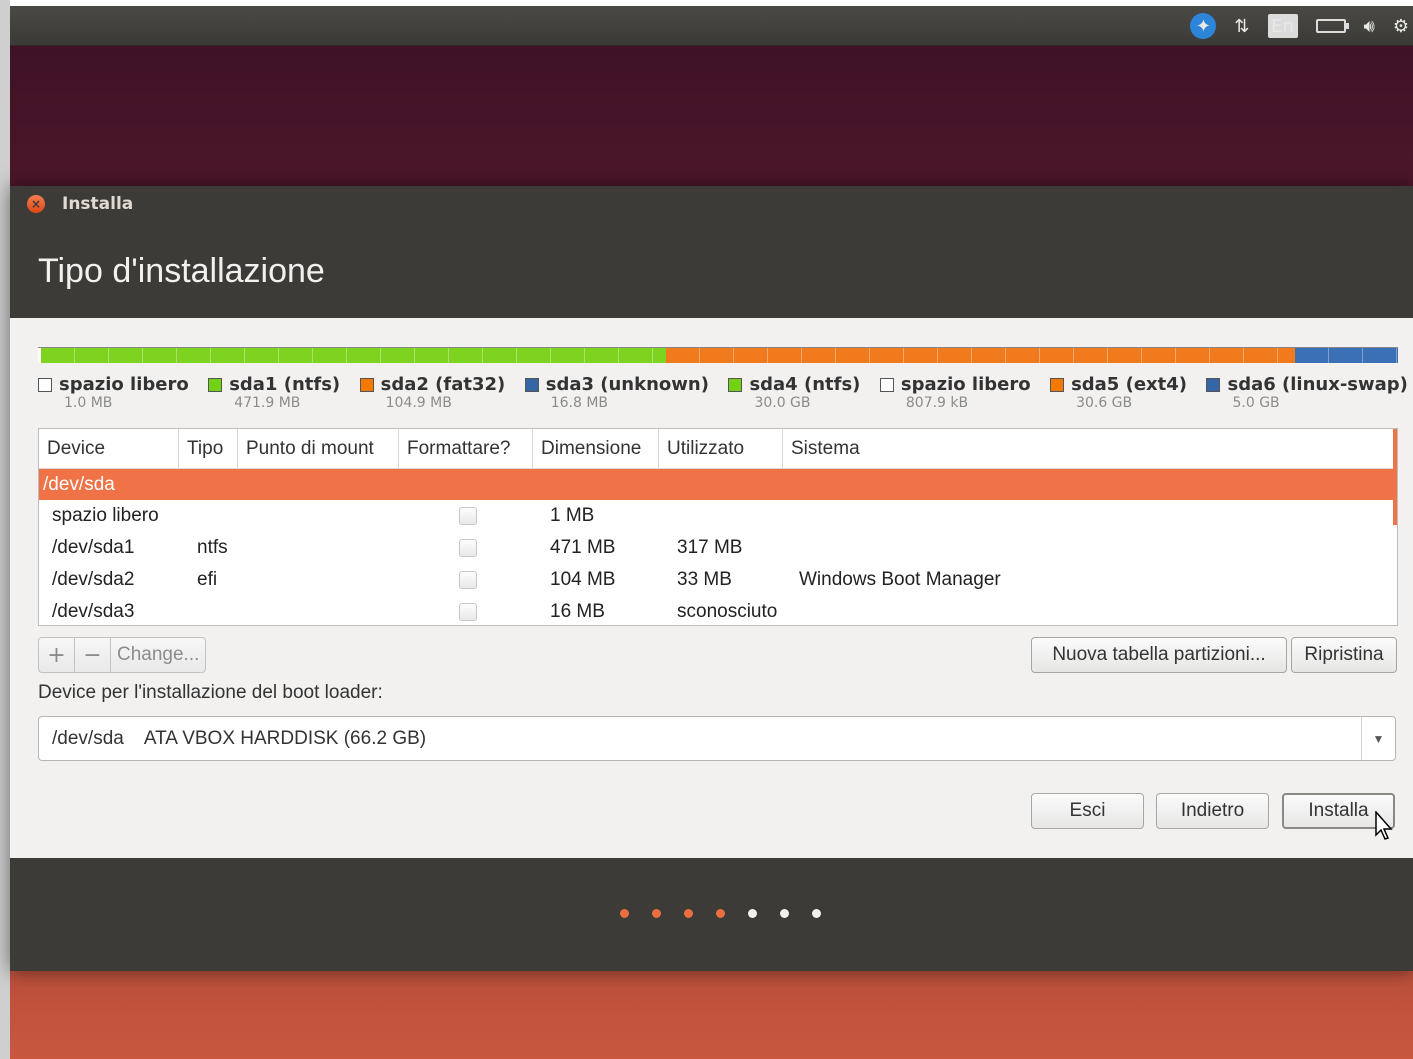  Describe the element at coordinates (57, 655) in the screenshot. I see `add-partition-button: +` at that location.